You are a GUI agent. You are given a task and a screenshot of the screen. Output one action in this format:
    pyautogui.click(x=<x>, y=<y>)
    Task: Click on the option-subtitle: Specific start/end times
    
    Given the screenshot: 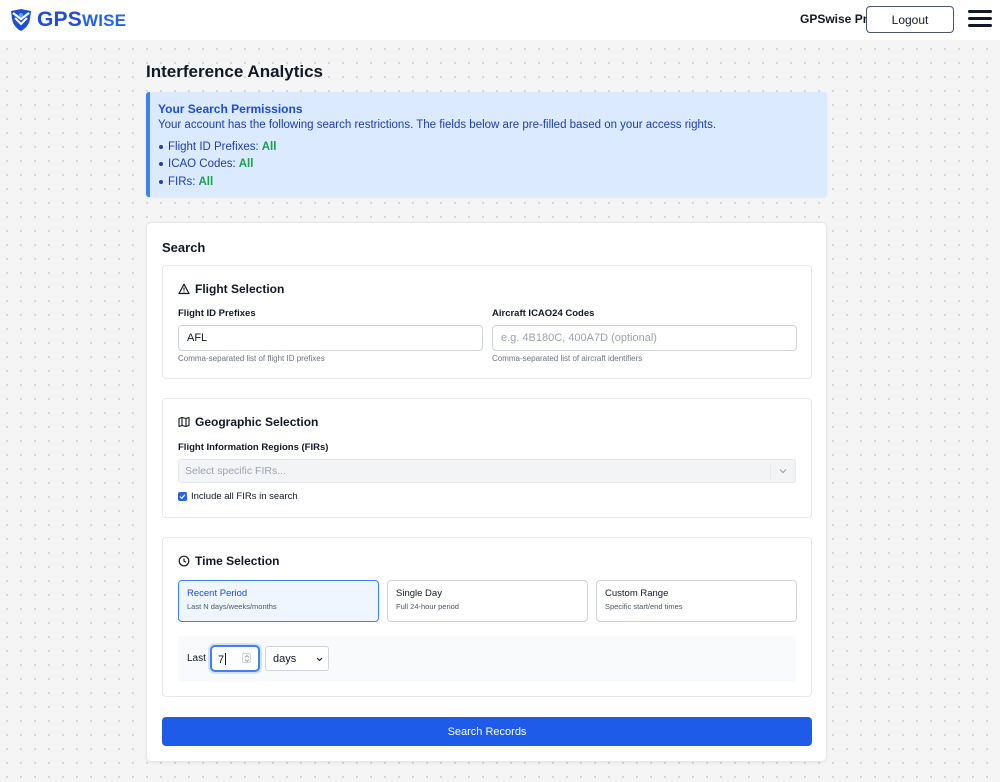 What is the action you would take?
    pyautogui.click(x=644, y=606)
    